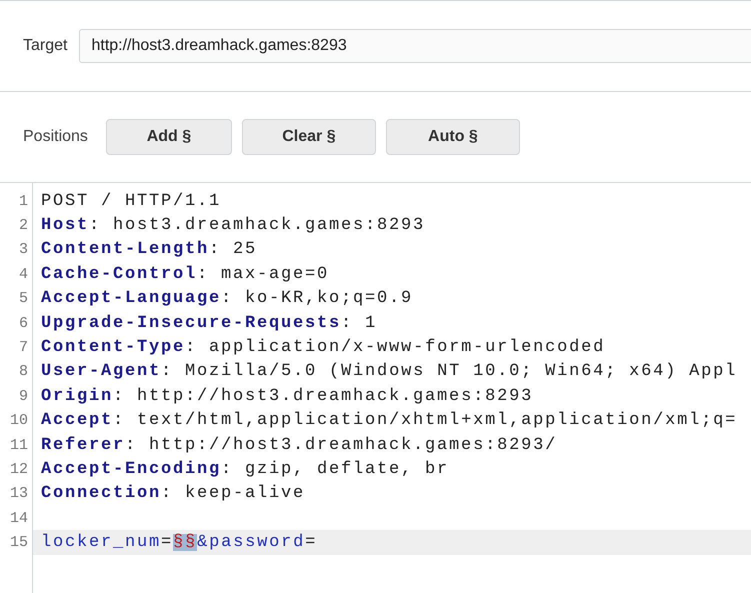 Image resolution: width=751 pixels, height=593 pixels. I want to click on header-name: User-Agent, so click(101, 371).